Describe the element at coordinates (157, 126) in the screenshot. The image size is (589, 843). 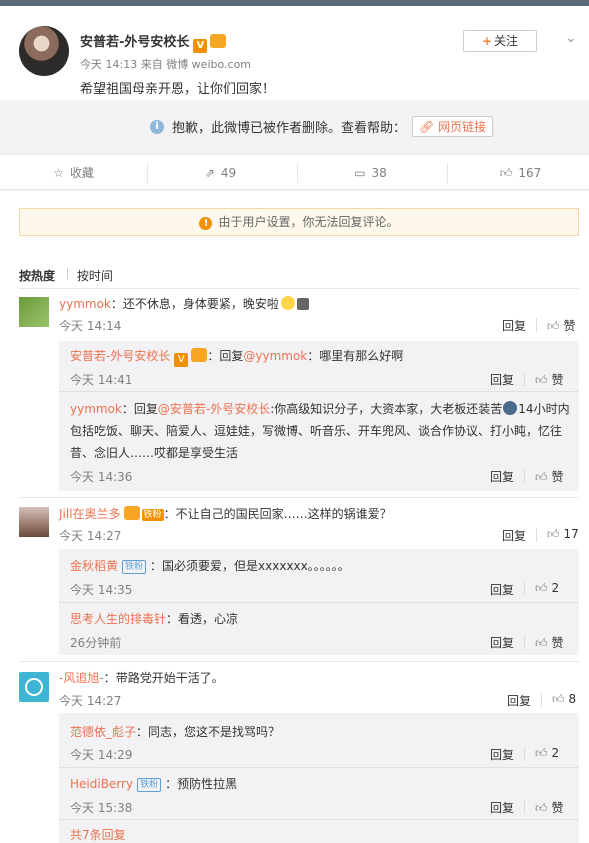
I see `info-icon: i` at that location.